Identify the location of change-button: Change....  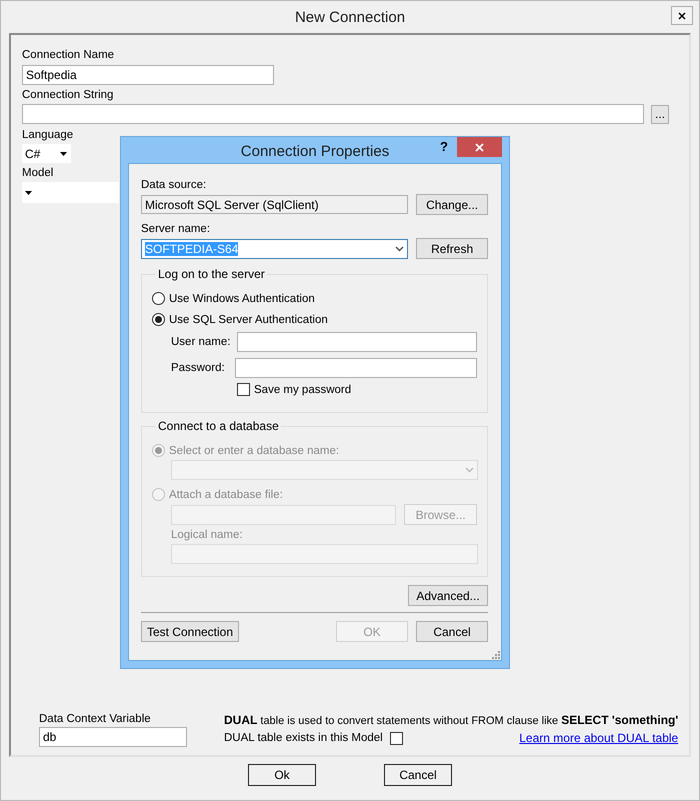
(452, 204).